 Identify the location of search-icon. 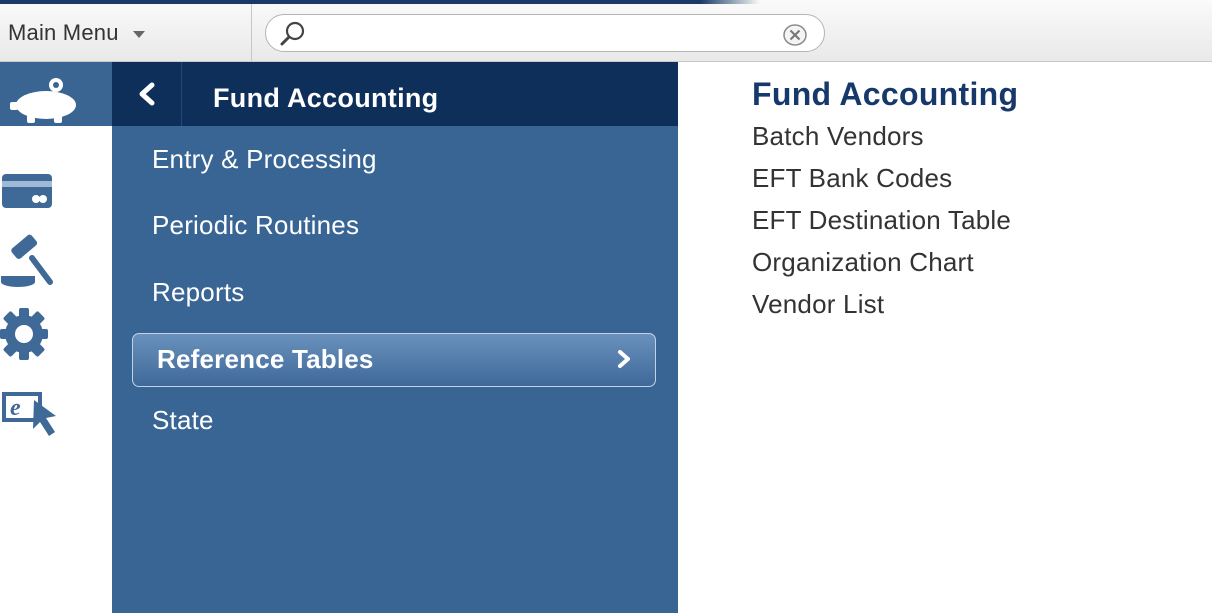
(292, 33).